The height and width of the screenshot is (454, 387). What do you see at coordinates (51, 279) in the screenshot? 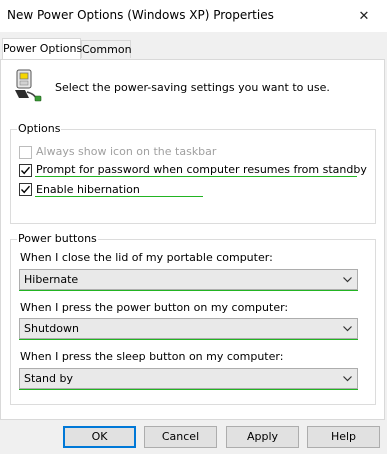
I see `lid-action-value: Hibernate` at bounding box center [51, 279].